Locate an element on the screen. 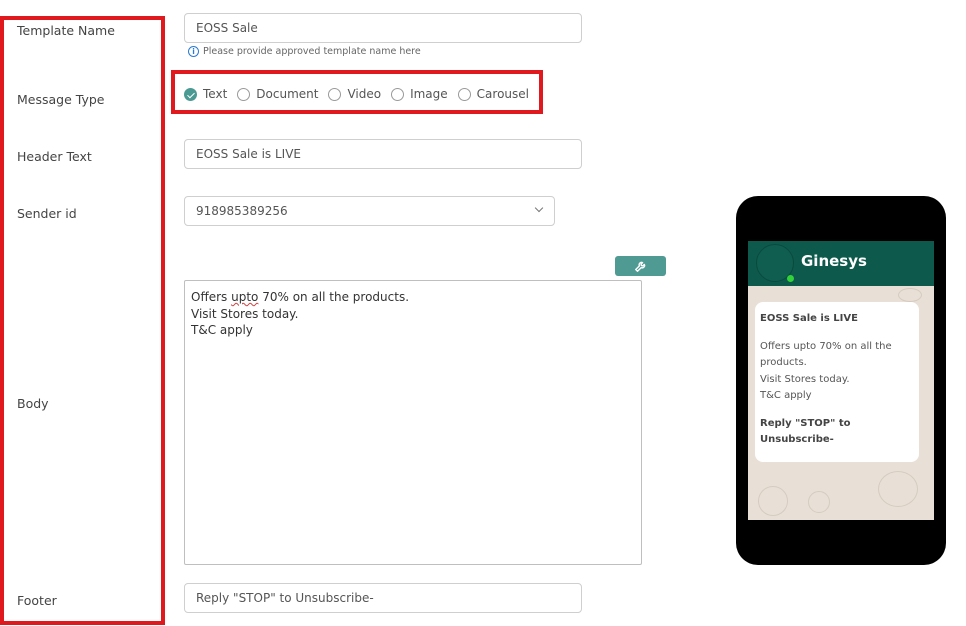 The image size is (966, 626). radio-carousel: Carousel is located at coordinates (493, 94).